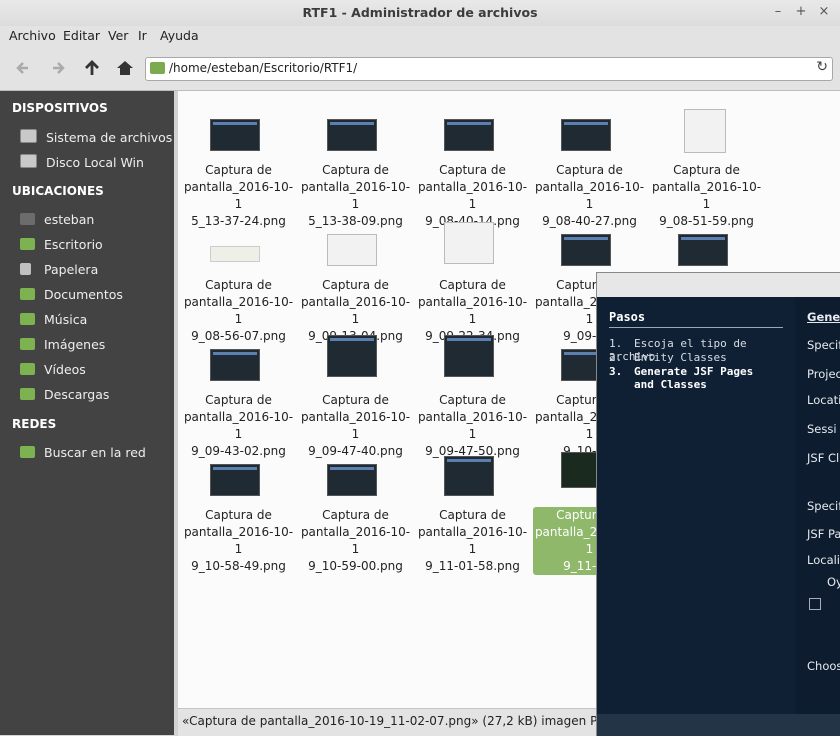  I want to click on minimize-button: –, so click(778, 11).